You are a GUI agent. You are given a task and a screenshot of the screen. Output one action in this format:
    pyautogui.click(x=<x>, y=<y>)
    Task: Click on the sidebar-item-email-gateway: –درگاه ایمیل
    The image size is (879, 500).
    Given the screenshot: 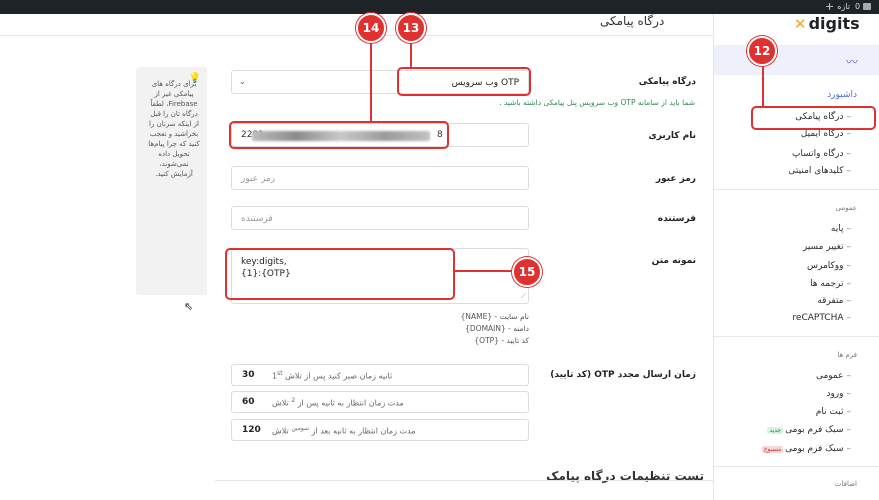 What is the action you would take?
    pyautogui.click(x=826, y=134)
    